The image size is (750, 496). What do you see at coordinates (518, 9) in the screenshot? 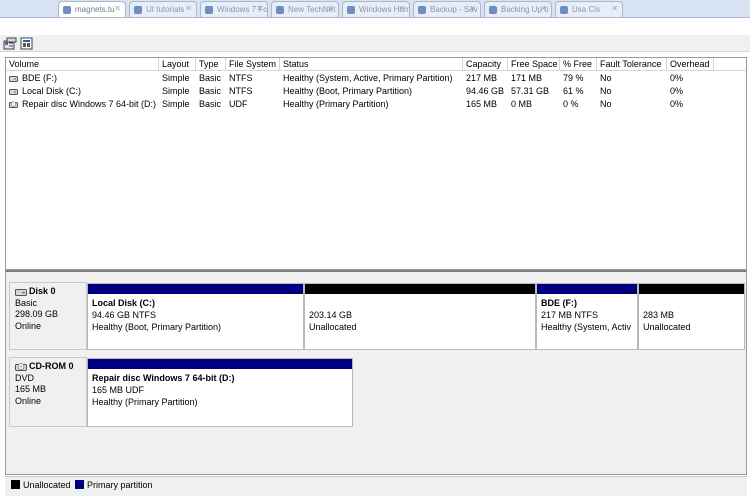
I see `browser-tab-7: Backing Up ti ✕` at bounding box center [518, 9].